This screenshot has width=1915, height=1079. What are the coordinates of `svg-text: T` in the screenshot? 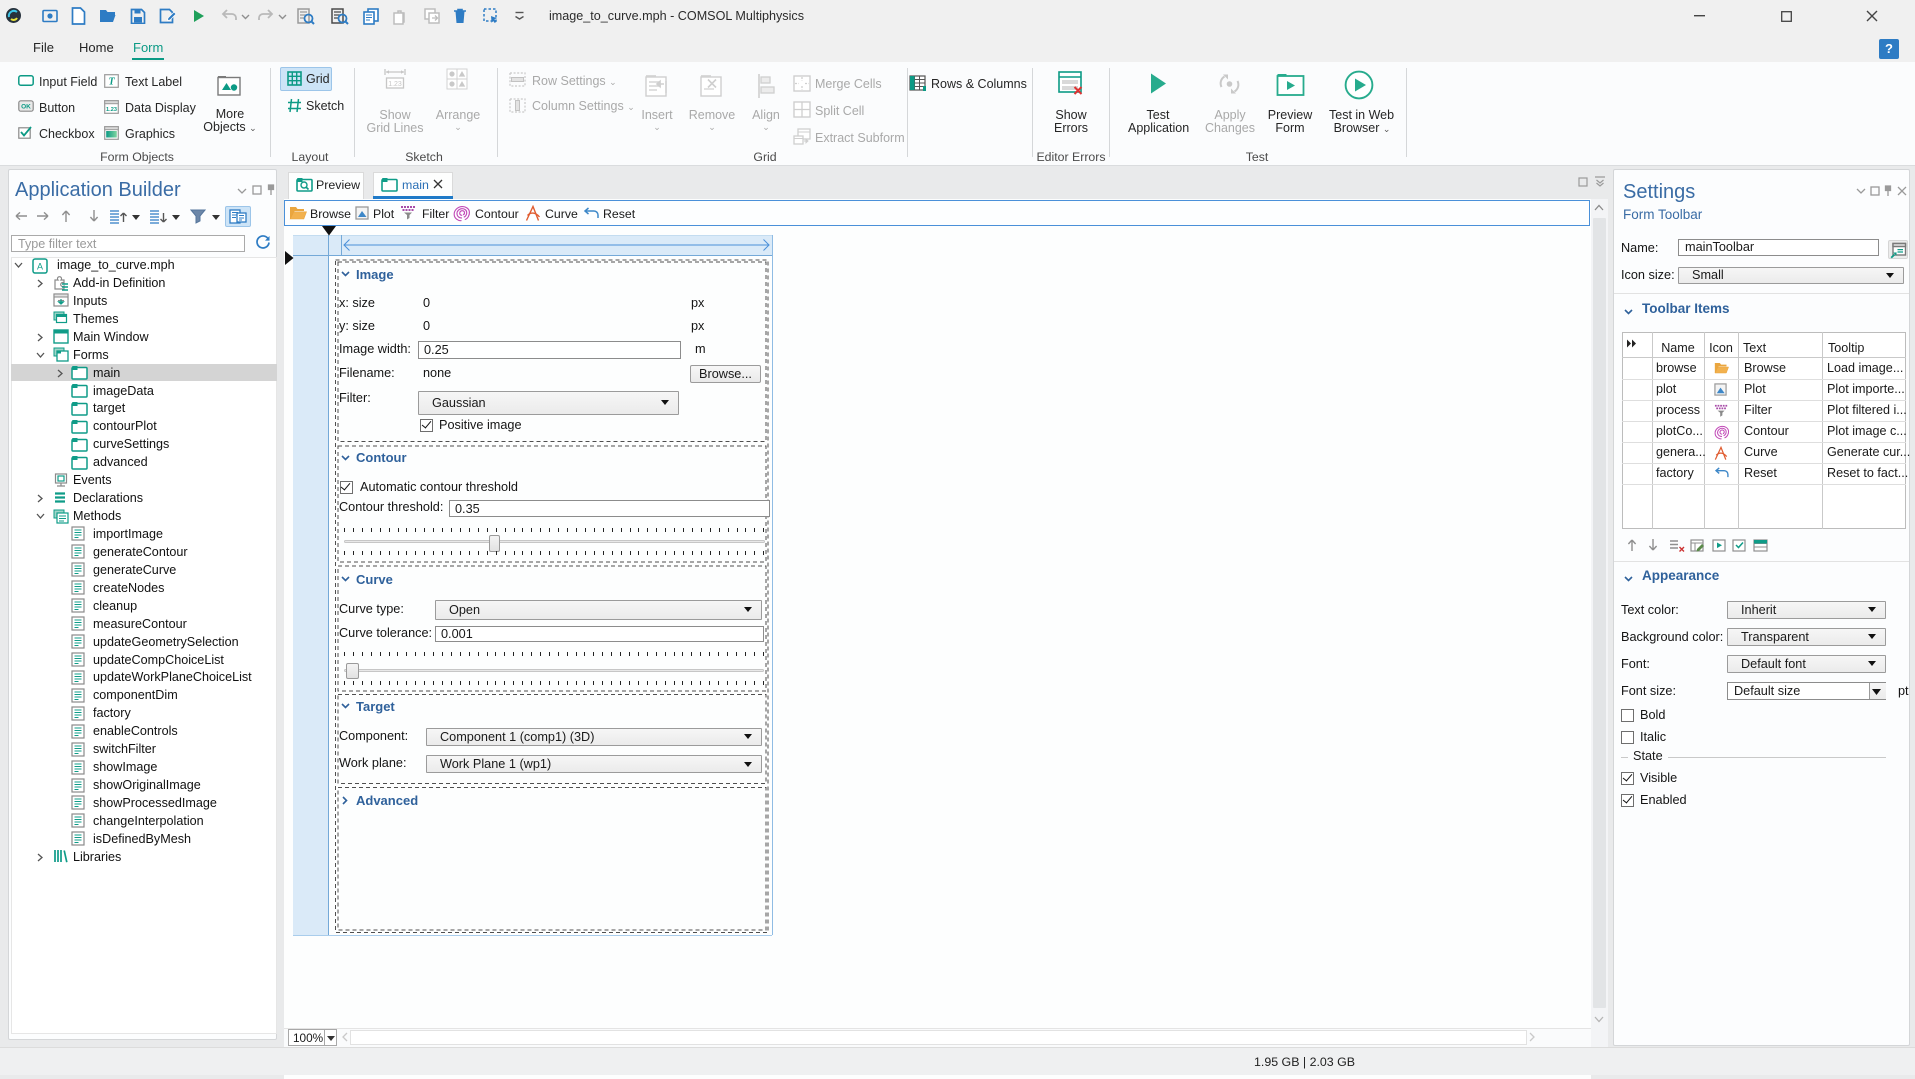 It's located at (111, 82).